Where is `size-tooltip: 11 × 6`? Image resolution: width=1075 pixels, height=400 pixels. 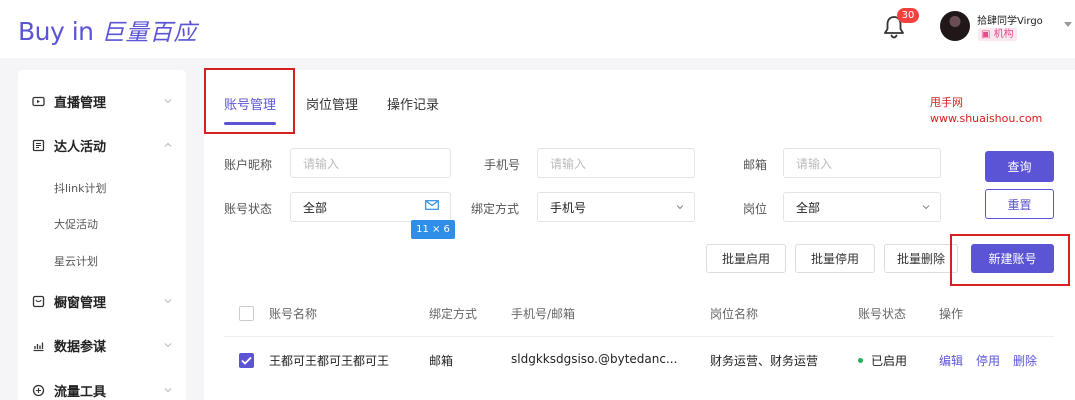
size-tooltip: 11 × 6 is located at coordinates (433, 229).